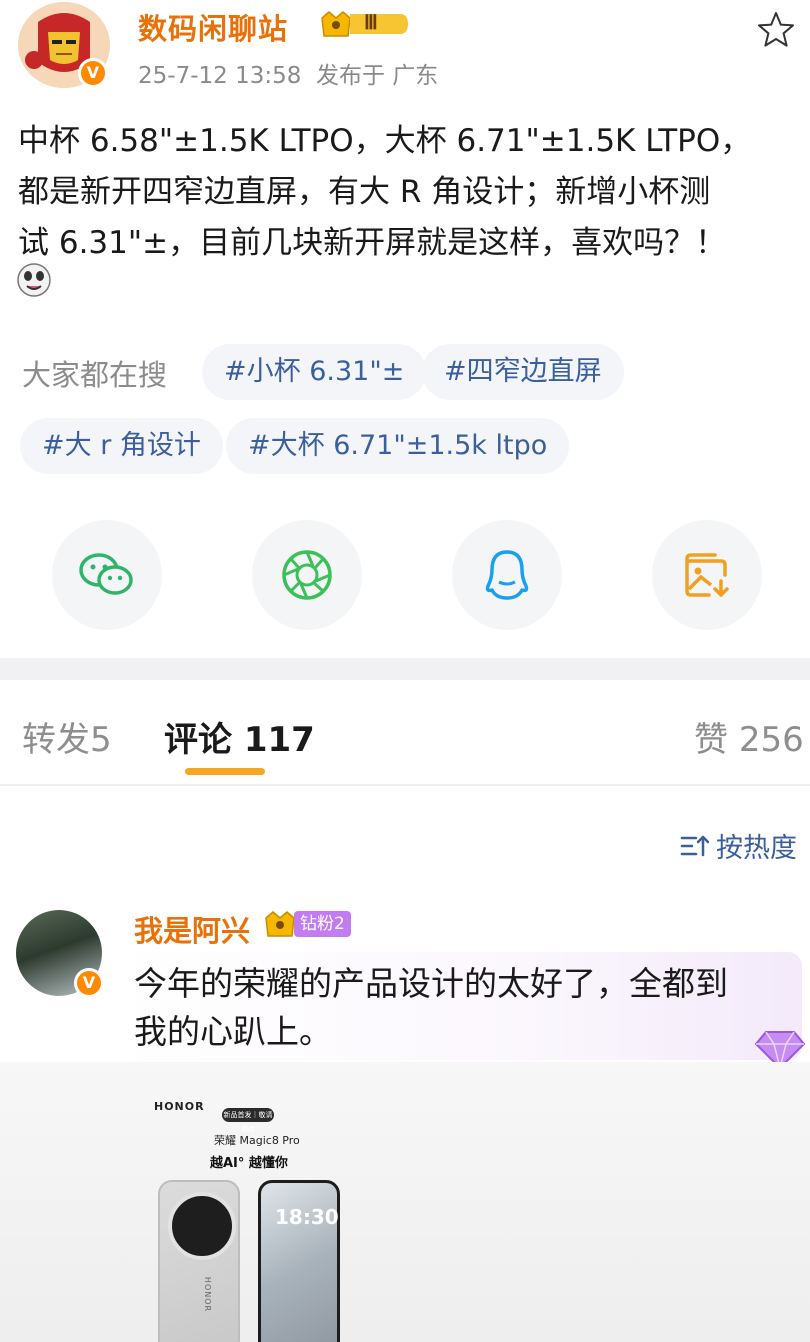  I want to click on tab-reposts: 转发5, so click(67, 736).